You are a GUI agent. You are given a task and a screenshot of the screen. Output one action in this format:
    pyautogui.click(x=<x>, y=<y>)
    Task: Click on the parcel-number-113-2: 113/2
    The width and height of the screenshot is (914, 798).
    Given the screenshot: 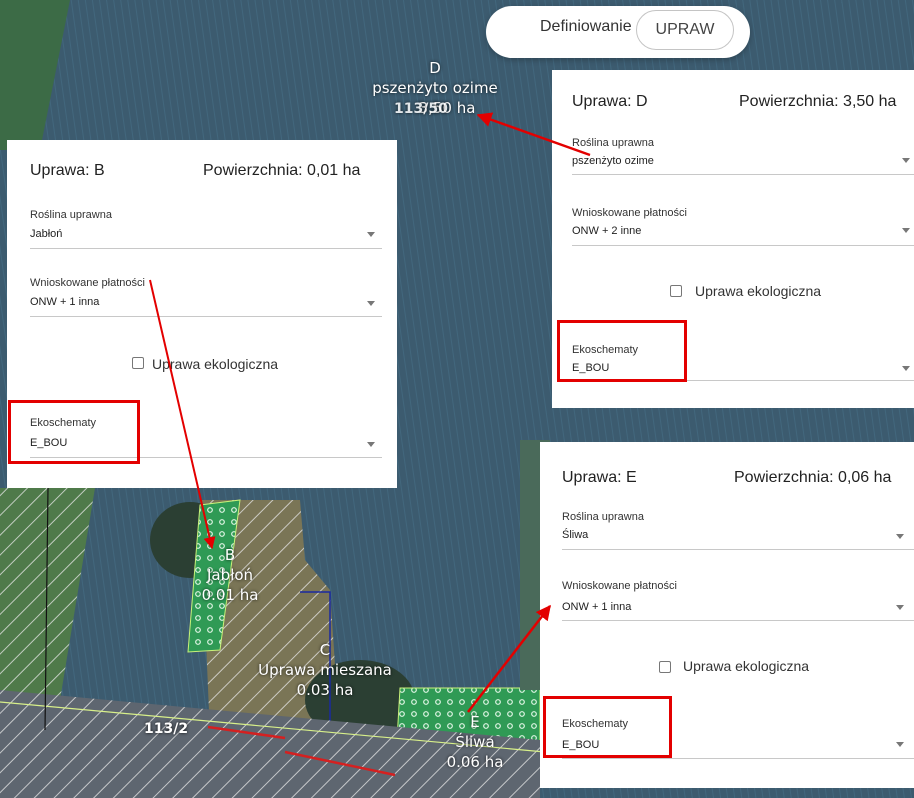 What is the action you would take?
    pyautogui.click(x=166, y=729)
    